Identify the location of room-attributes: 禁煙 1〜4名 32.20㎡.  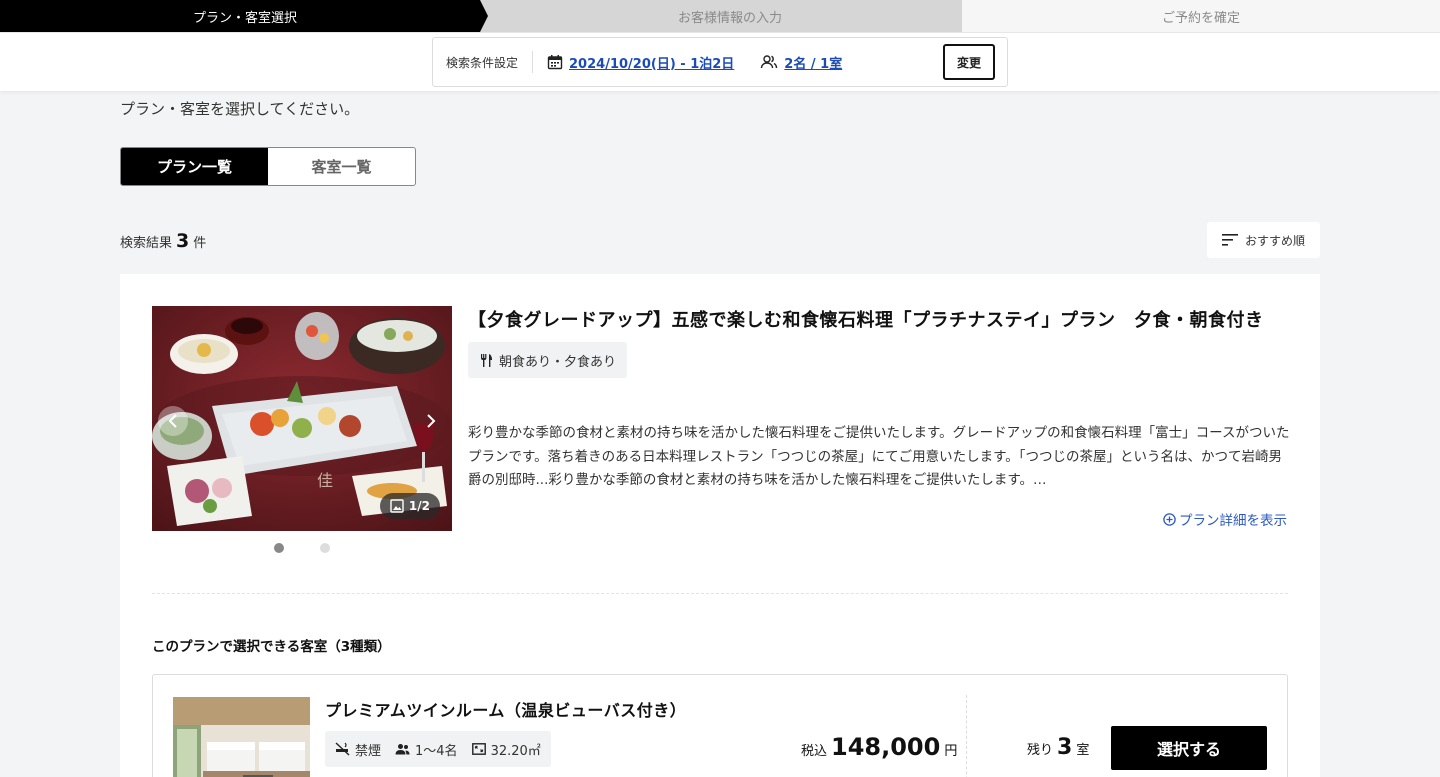
(438, 749).